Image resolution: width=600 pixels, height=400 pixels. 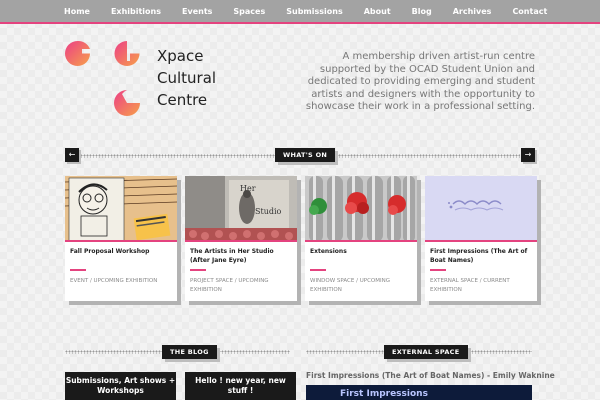 What do you see at coordinates (422, 11) in the screenshot?
I see `nav-blog: Blog` at bounding box center [422, 11].